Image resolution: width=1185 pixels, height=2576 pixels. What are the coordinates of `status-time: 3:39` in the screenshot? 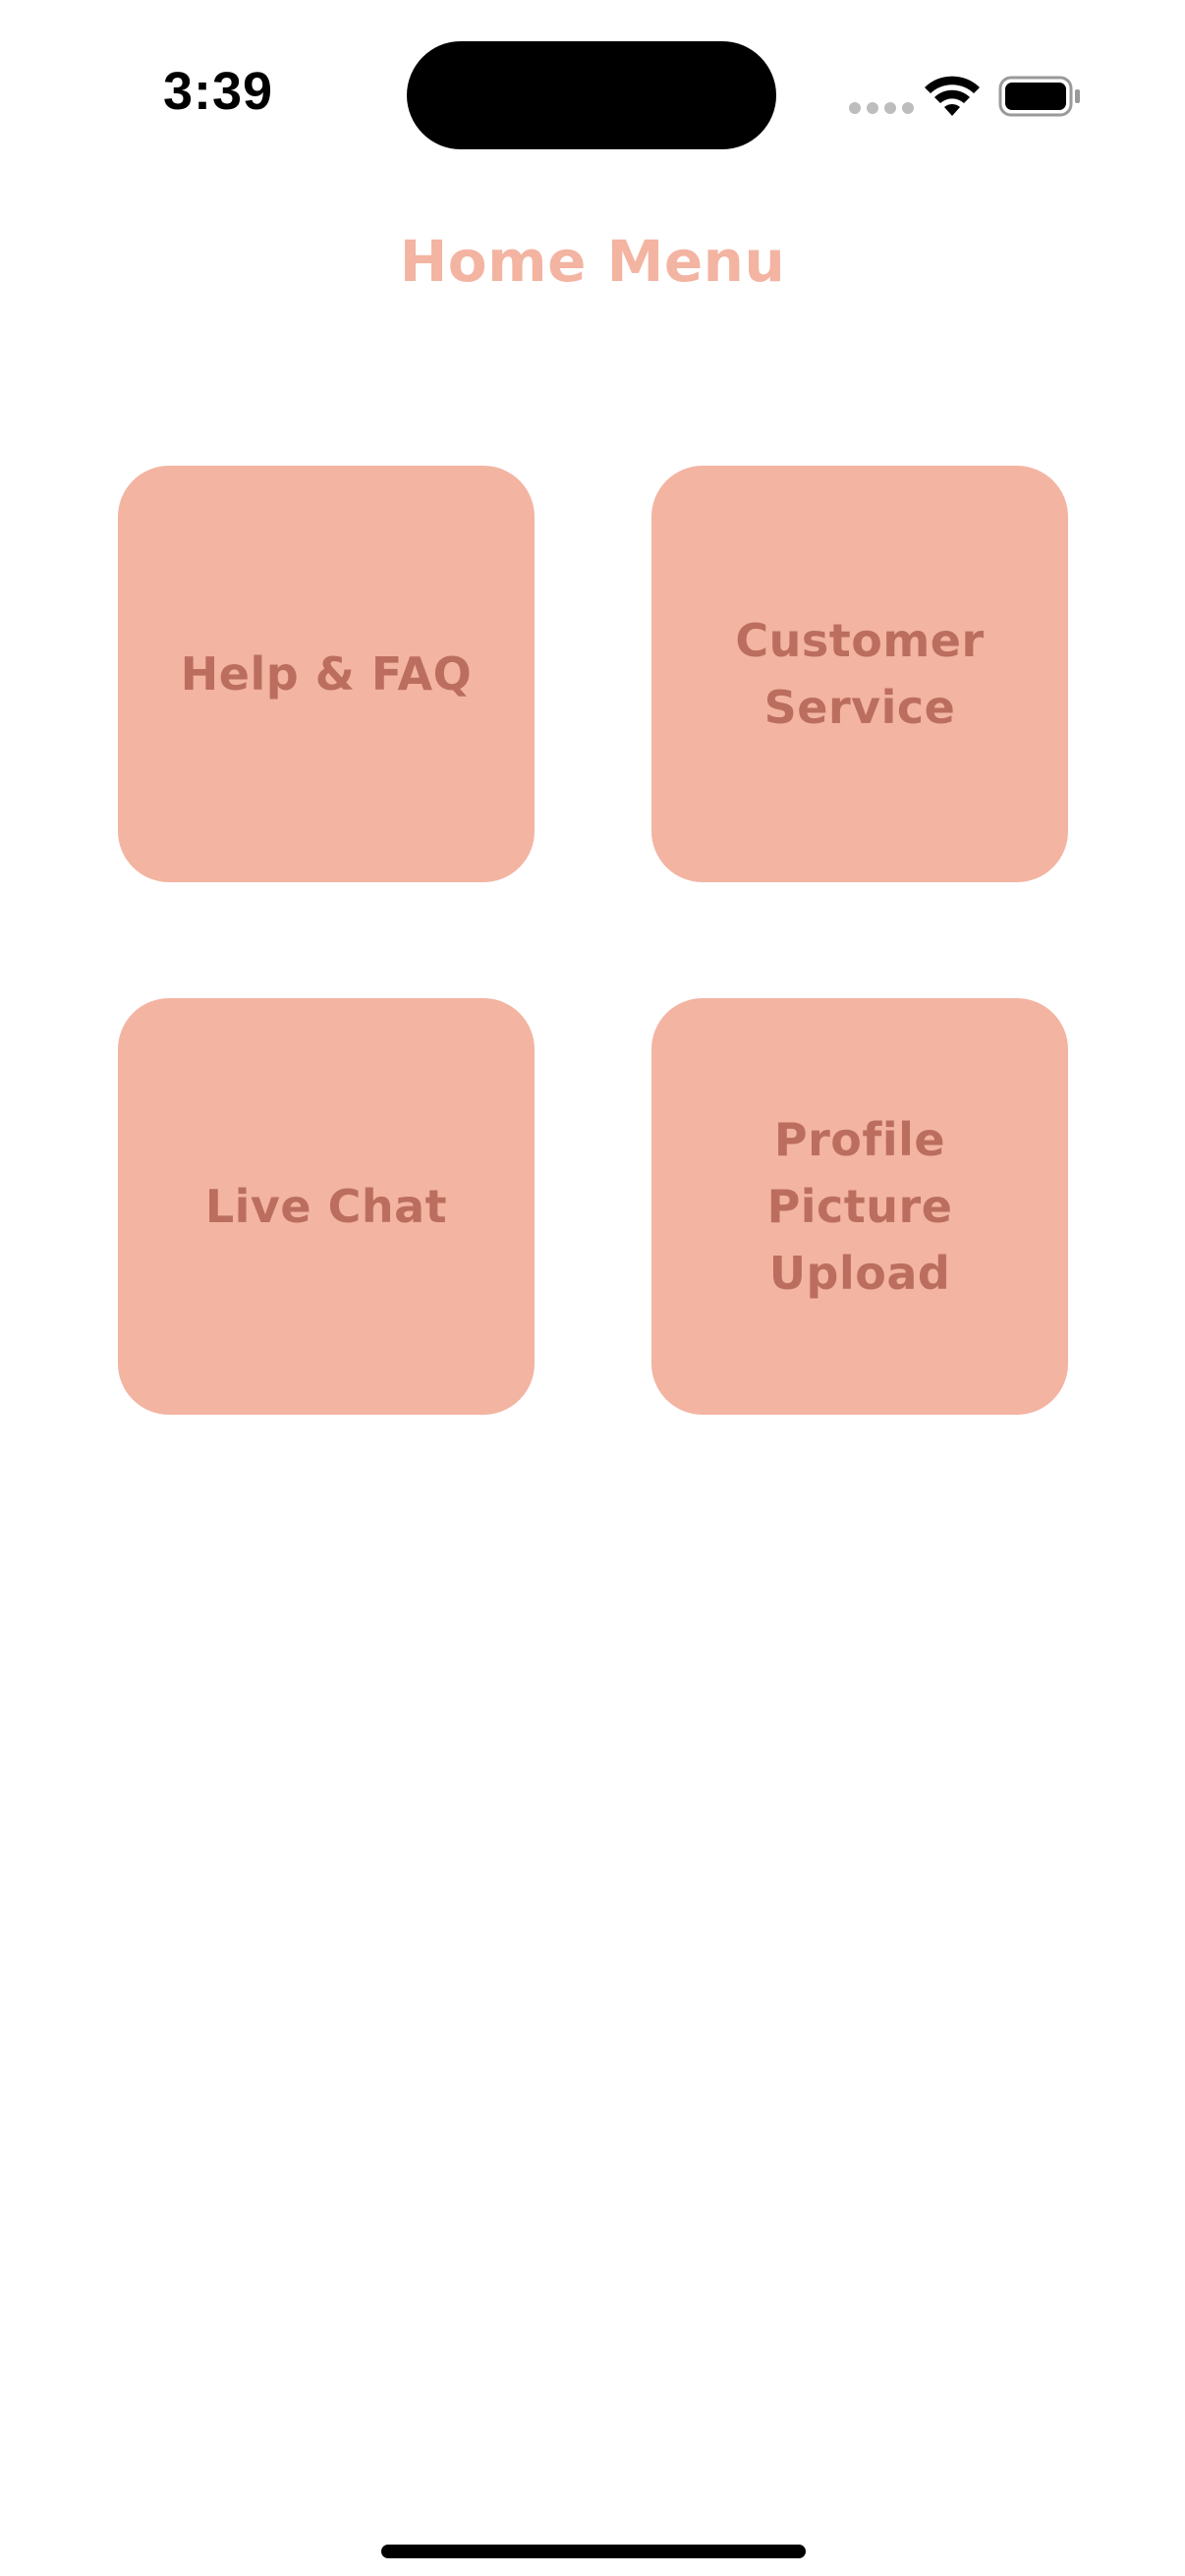 It's located at (219, 91).